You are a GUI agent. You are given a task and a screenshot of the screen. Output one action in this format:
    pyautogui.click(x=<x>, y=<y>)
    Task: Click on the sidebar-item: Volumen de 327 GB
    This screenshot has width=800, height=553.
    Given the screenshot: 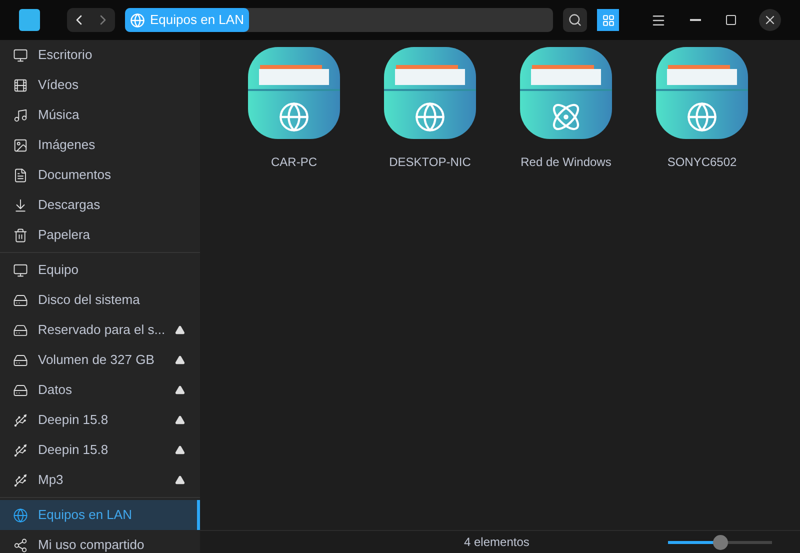 What is the action you would take?
    pyautogui.click(x=100, y=360)
    